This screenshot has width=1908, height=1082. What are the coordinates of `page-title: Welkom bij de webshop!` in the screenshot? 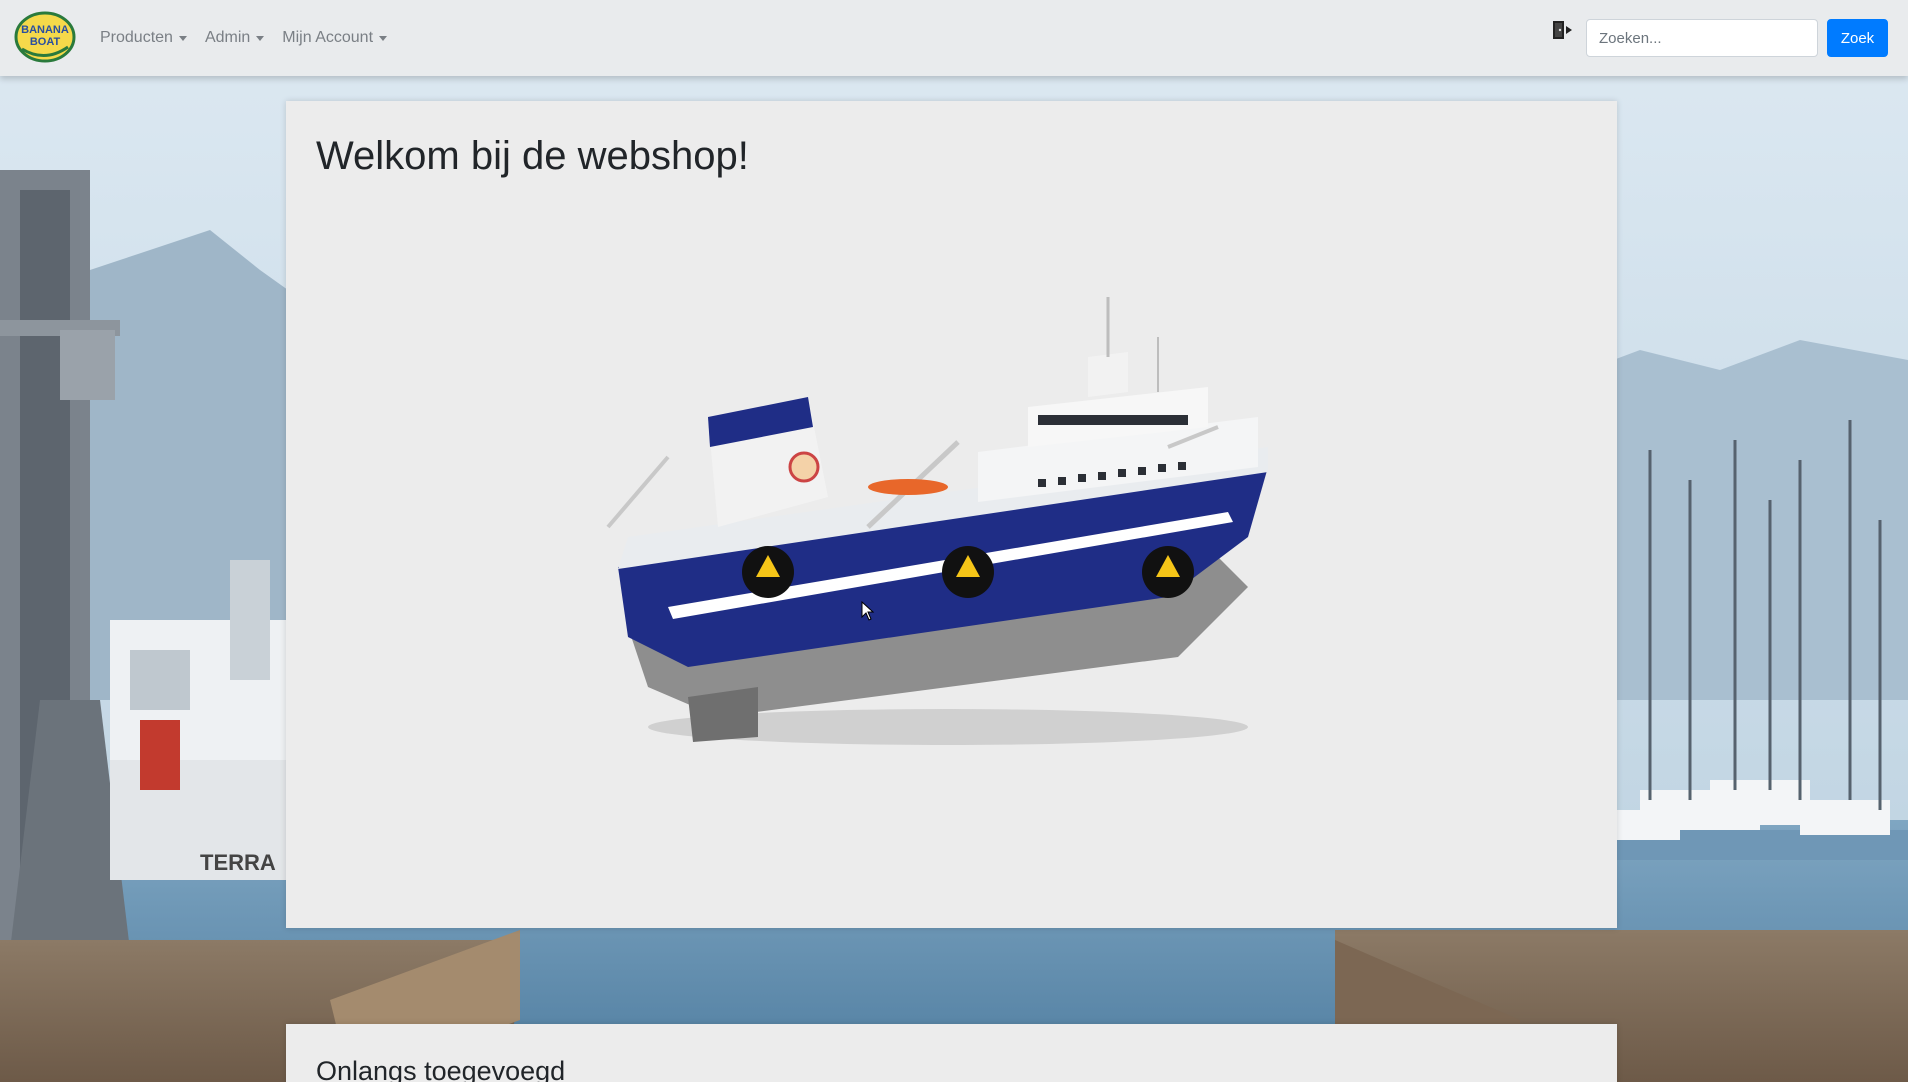 It's located at (532, 156).